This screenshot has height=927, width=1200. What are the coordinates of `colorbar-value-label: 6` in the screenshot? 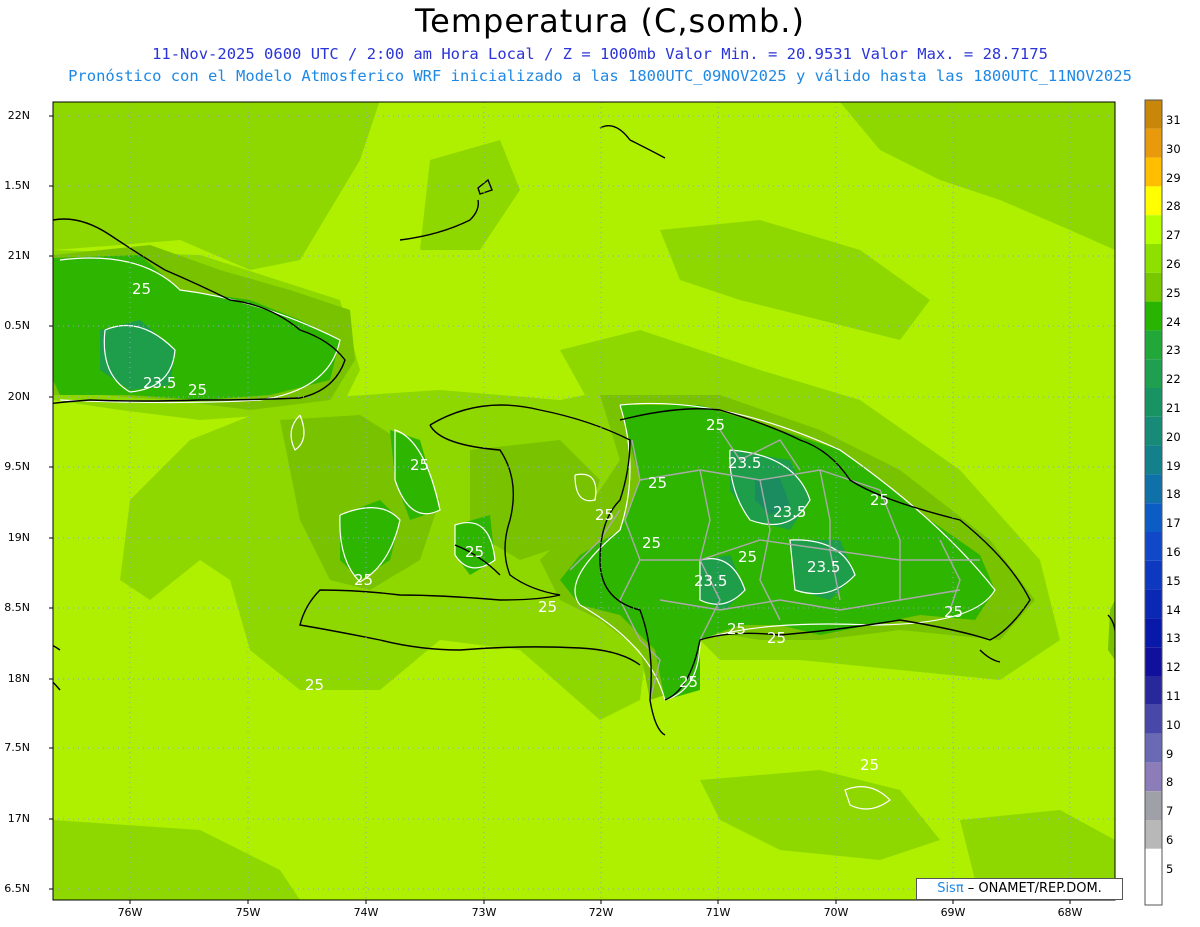 It's located at (1170, 840).